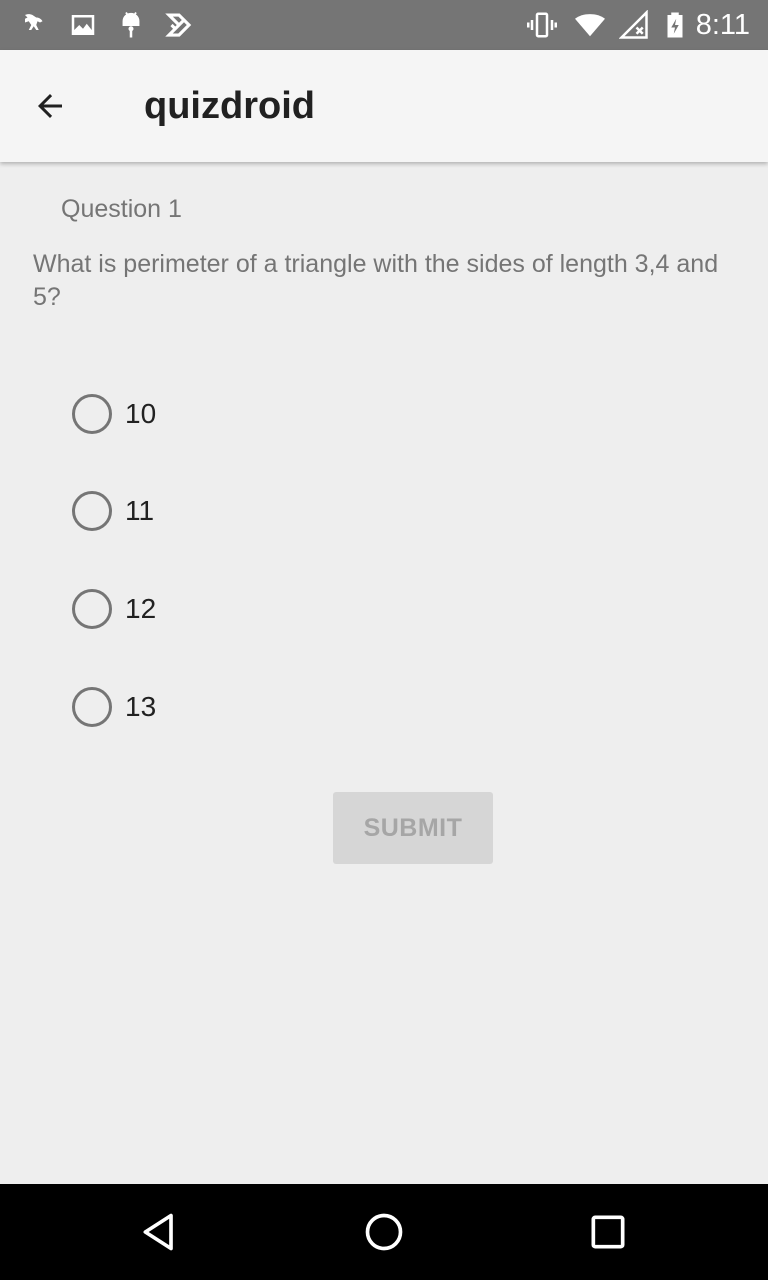 This screenshot has width=768, height=1280. I want to click on kangaroo-app-icon, so click(35, 25).